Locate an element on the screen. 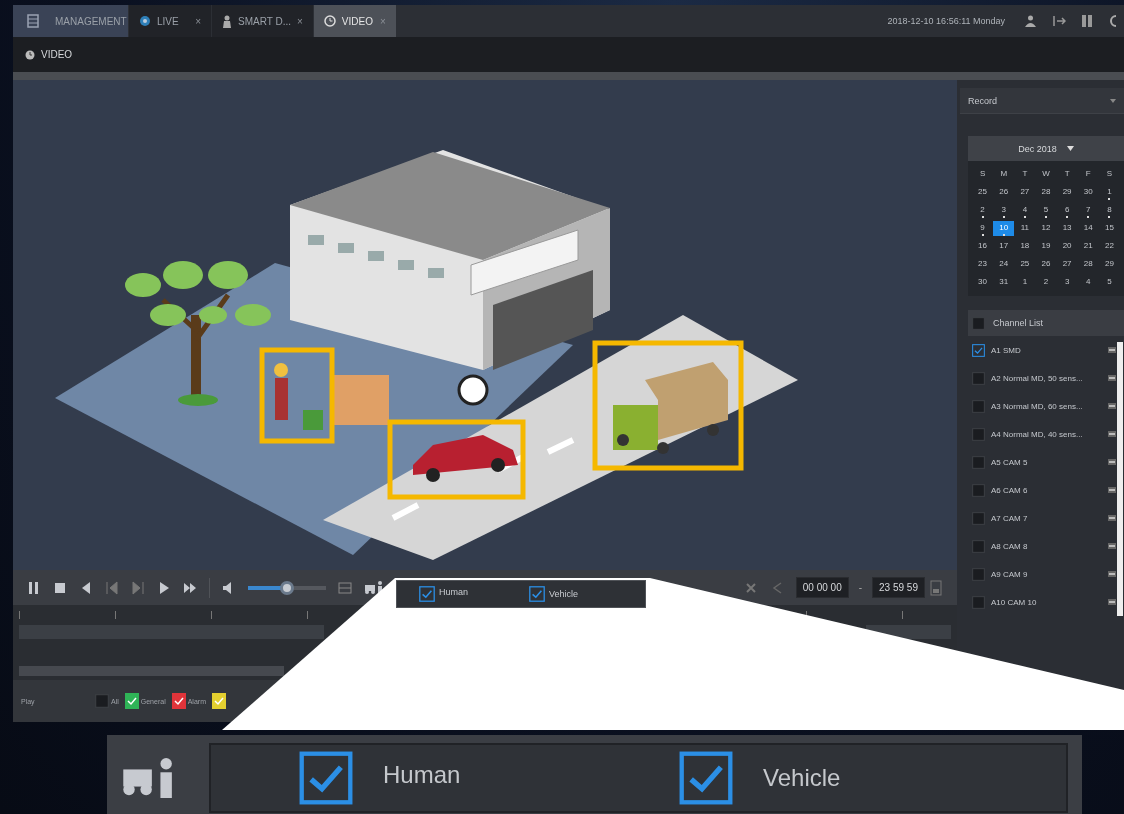 The height and width of the screenshot is (814, 1124). calendar-day: 12 is located at coordinates (1046, 228).